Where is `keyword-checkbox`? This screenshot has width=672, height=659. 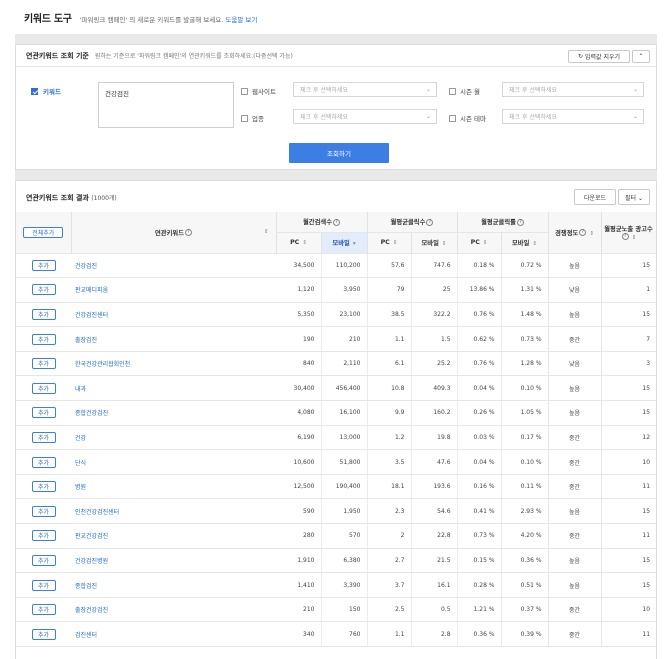
keyword-checkbox is located at coordinates (34, 91).